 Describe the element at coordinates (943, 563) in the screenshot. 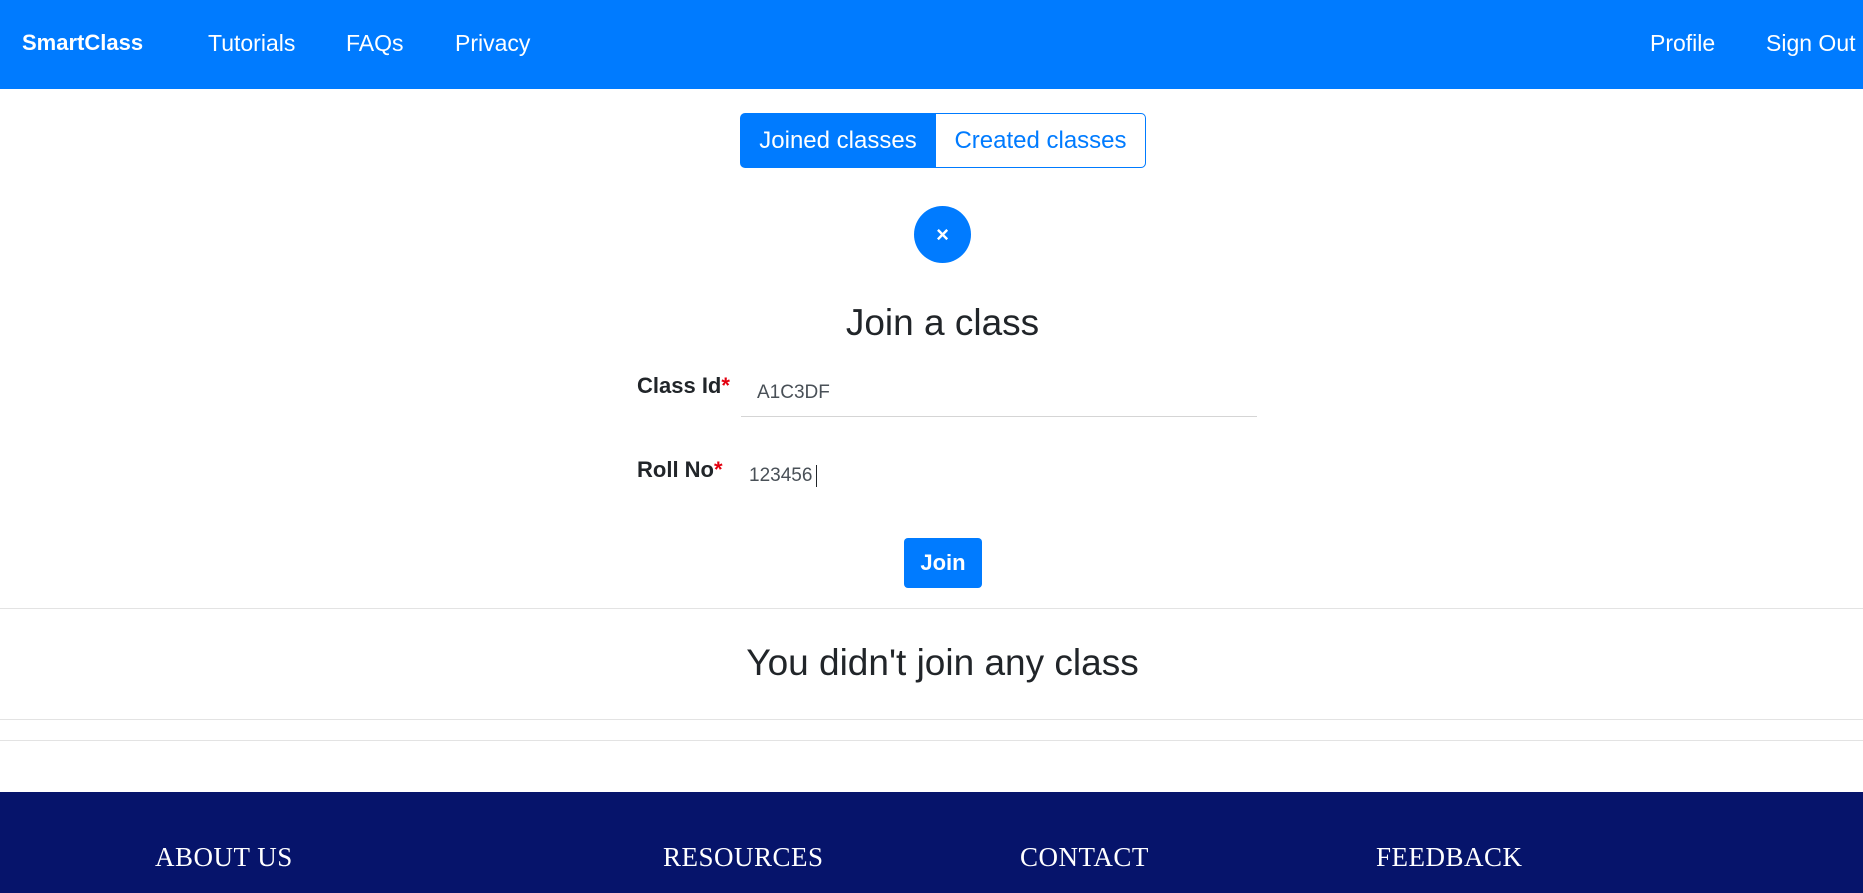

I see `join-button: Join` at that location.